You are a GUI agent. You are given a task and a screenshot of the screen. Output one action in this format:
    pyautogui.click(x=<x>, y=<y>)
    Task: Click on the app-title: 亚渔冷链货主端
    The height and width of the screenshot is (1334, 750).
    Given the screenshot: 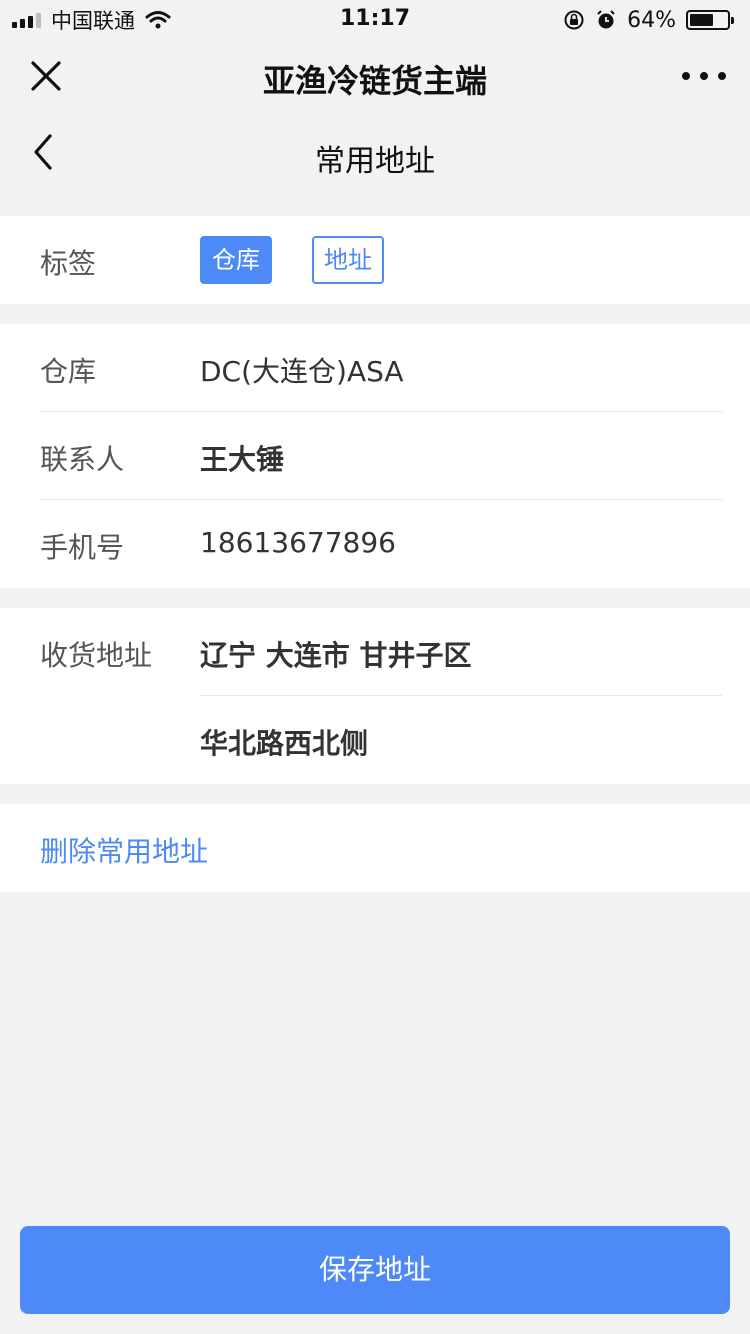 What is the action you would take?
    pyautogui.click(x=374, y=81)
    